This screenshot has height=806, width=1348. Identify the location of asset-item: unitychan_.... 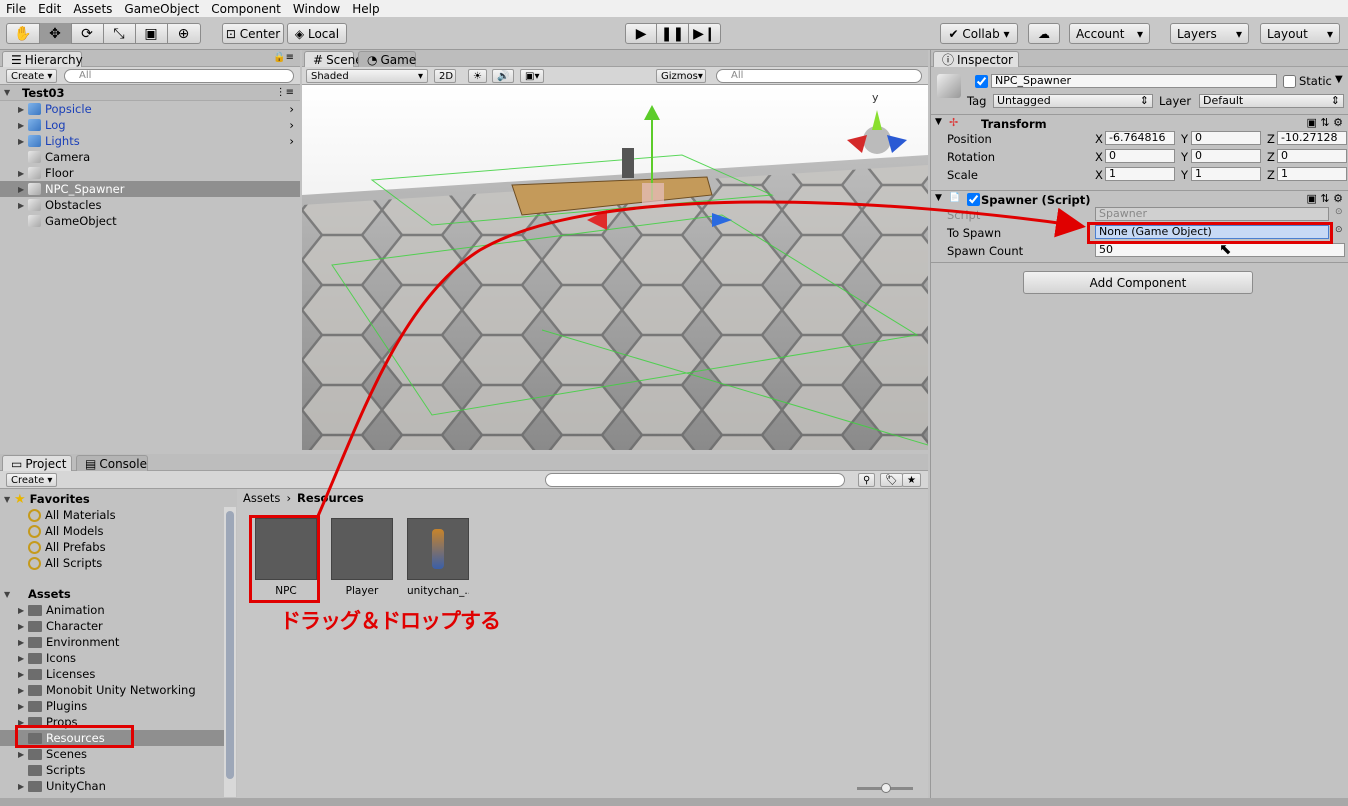
(438, 557).